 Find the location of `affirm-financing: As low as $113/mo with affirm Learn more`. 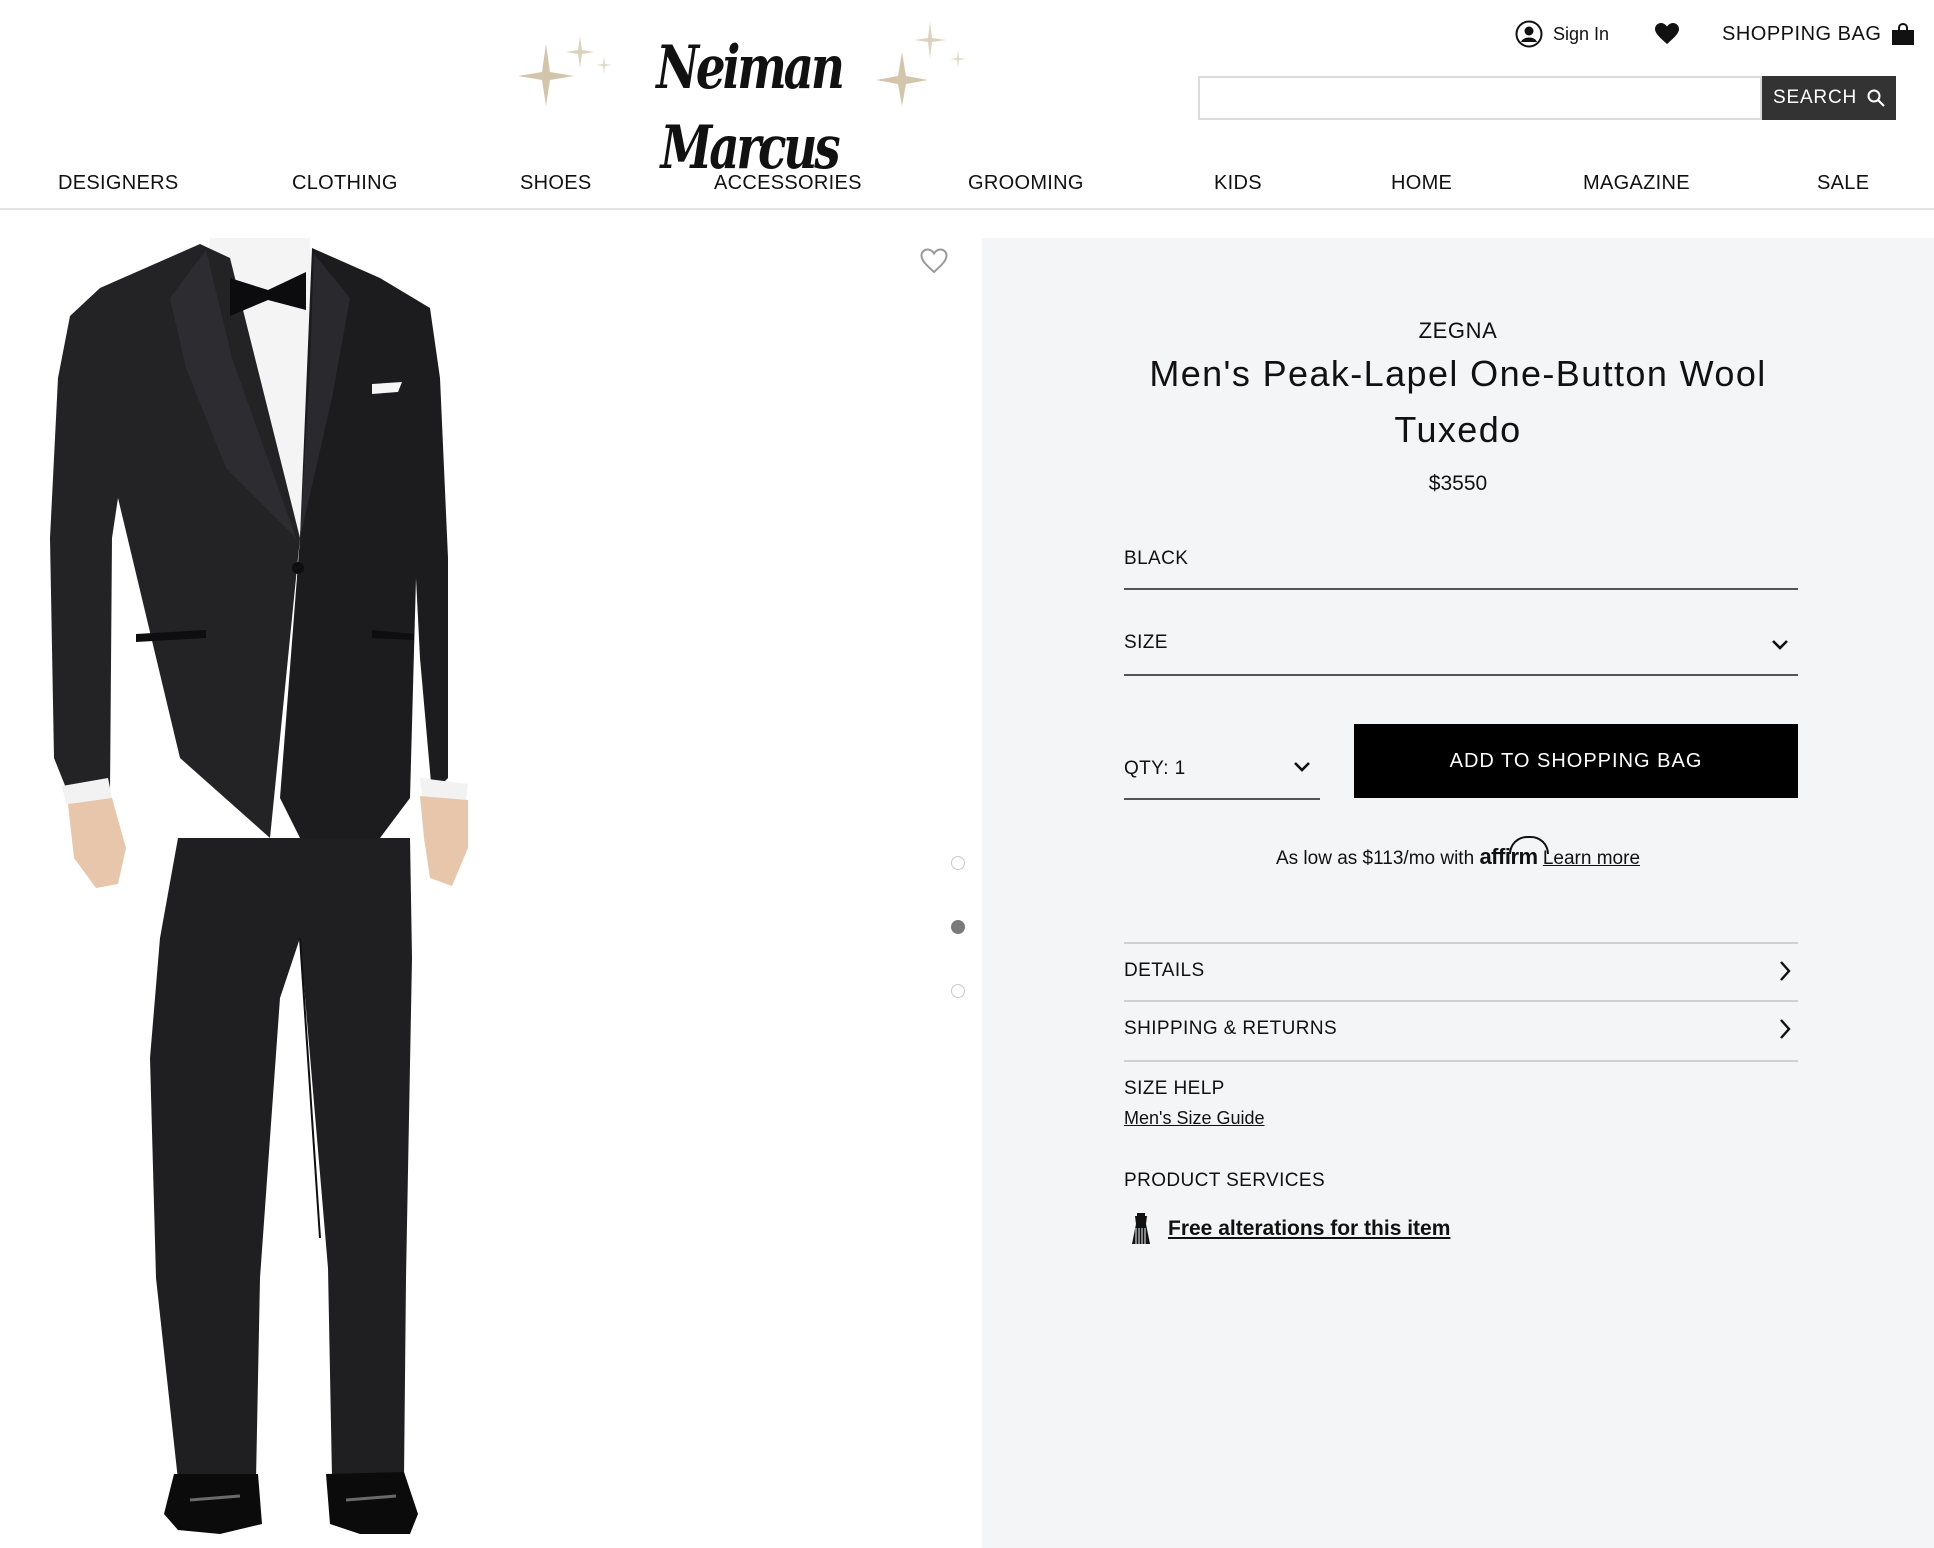

affirm-financing: As low as $113/mo with affirm Learn more is located at coordinates (1458, 857).